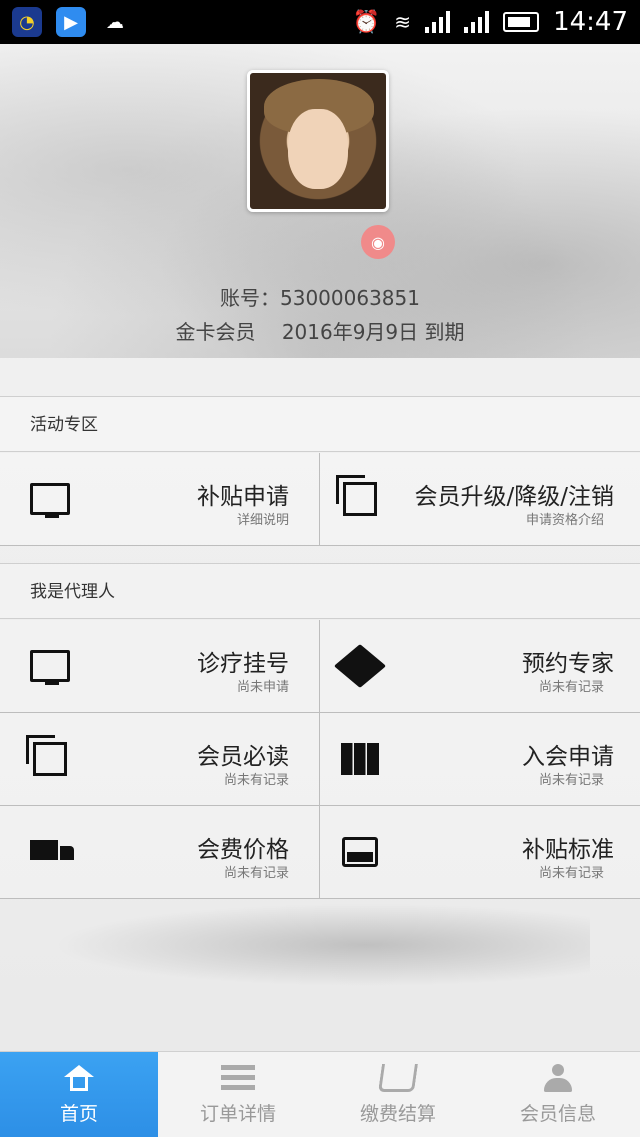  Describe the element at coordinates (78, 1114) in the screenshot. I see `nav-label: 首页` at that location.